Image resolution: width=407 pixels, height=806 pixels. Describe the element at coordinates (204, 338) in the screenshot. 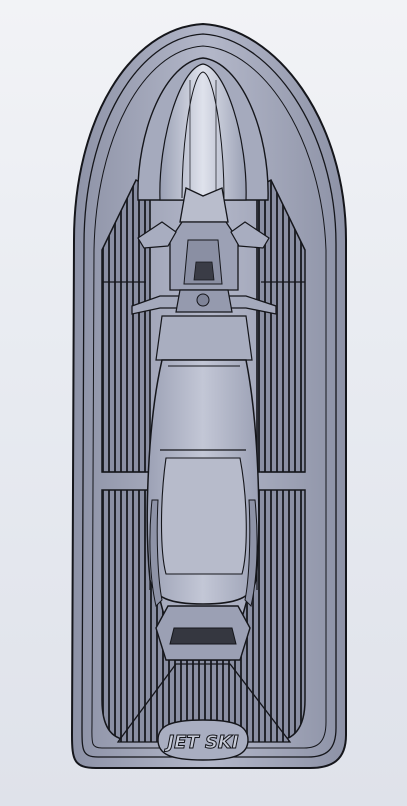

I see `cowl` at that location.